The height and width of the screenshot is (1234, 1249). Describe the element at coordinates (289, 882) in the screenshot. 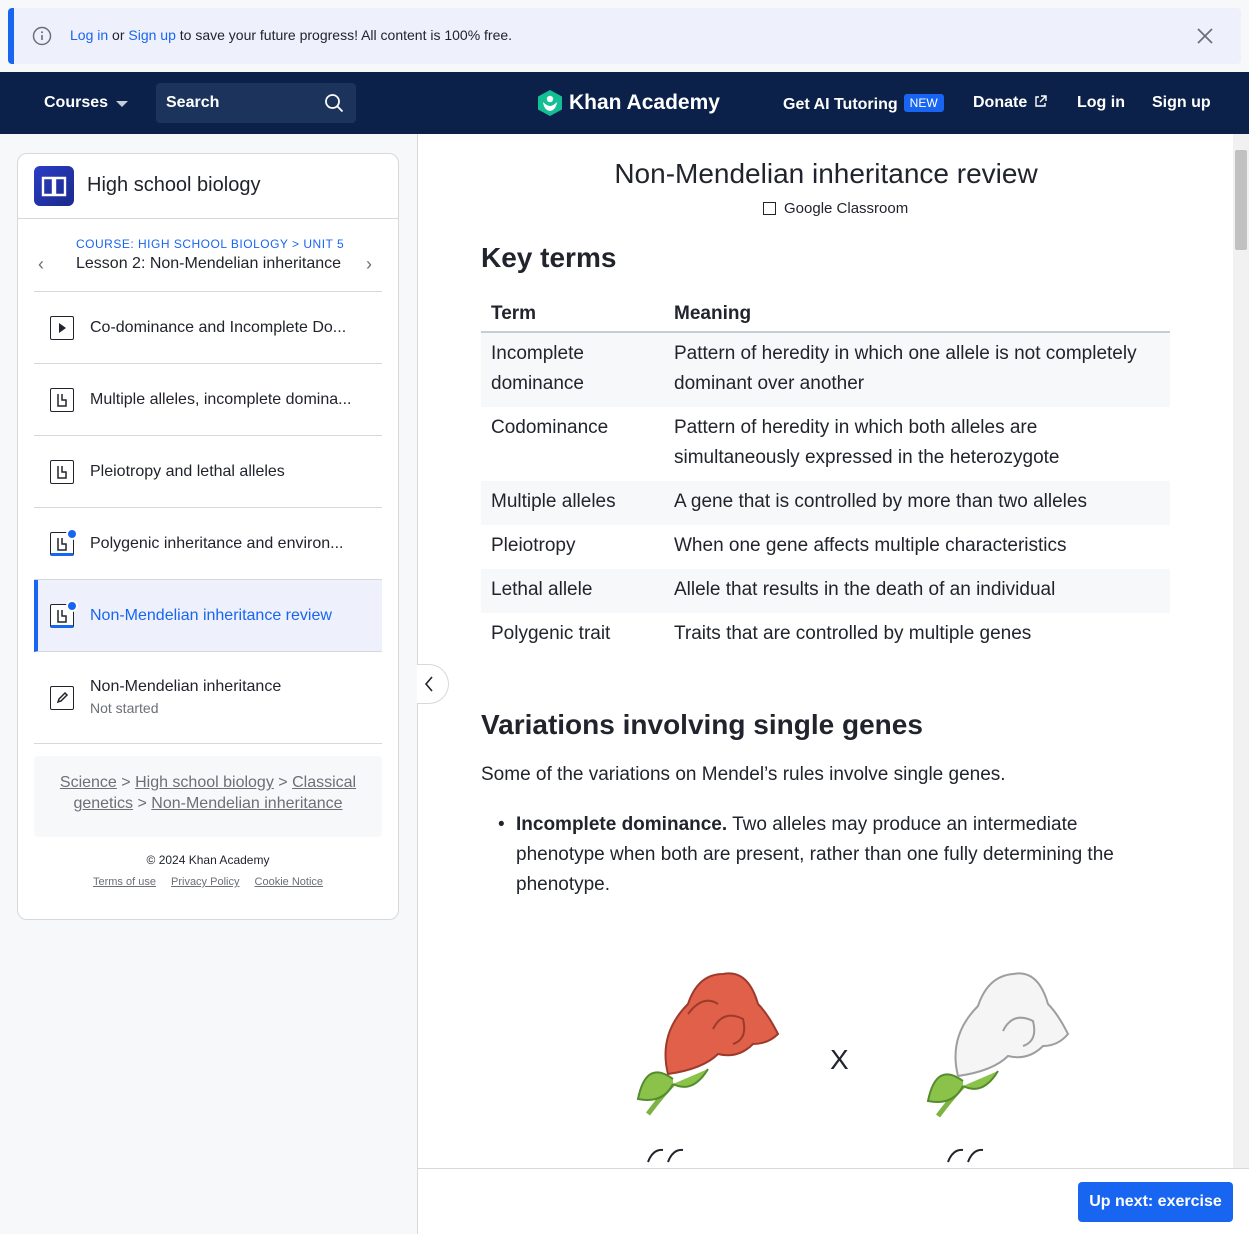

I see `cookie-link: Cookie Notice` at that location.